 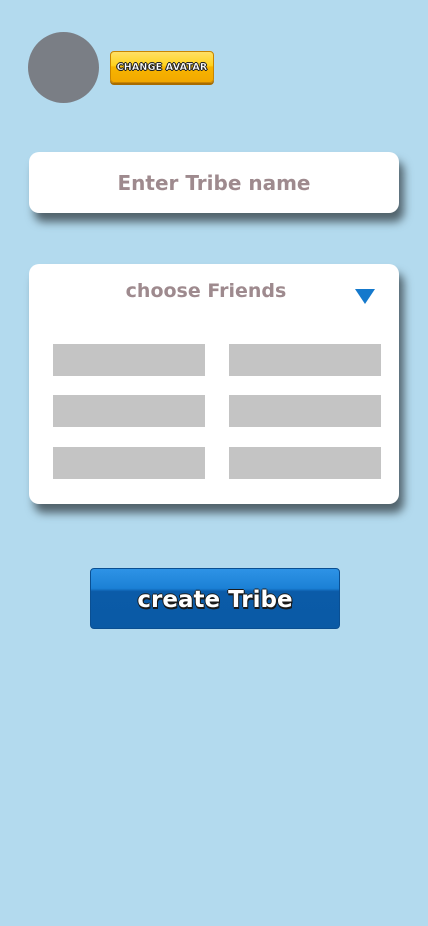 I want to click on choose-friends-title: choose Friends, so click(x=206, y=291).